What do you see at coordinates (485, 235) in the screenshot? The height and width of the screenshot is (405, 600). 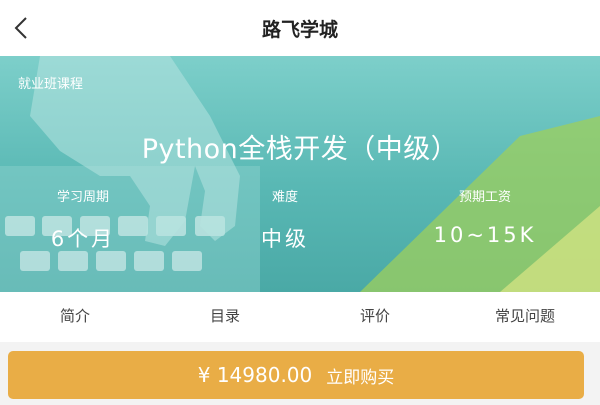 I see `stat-value: 10~15K` at bounding box center [485, 235].